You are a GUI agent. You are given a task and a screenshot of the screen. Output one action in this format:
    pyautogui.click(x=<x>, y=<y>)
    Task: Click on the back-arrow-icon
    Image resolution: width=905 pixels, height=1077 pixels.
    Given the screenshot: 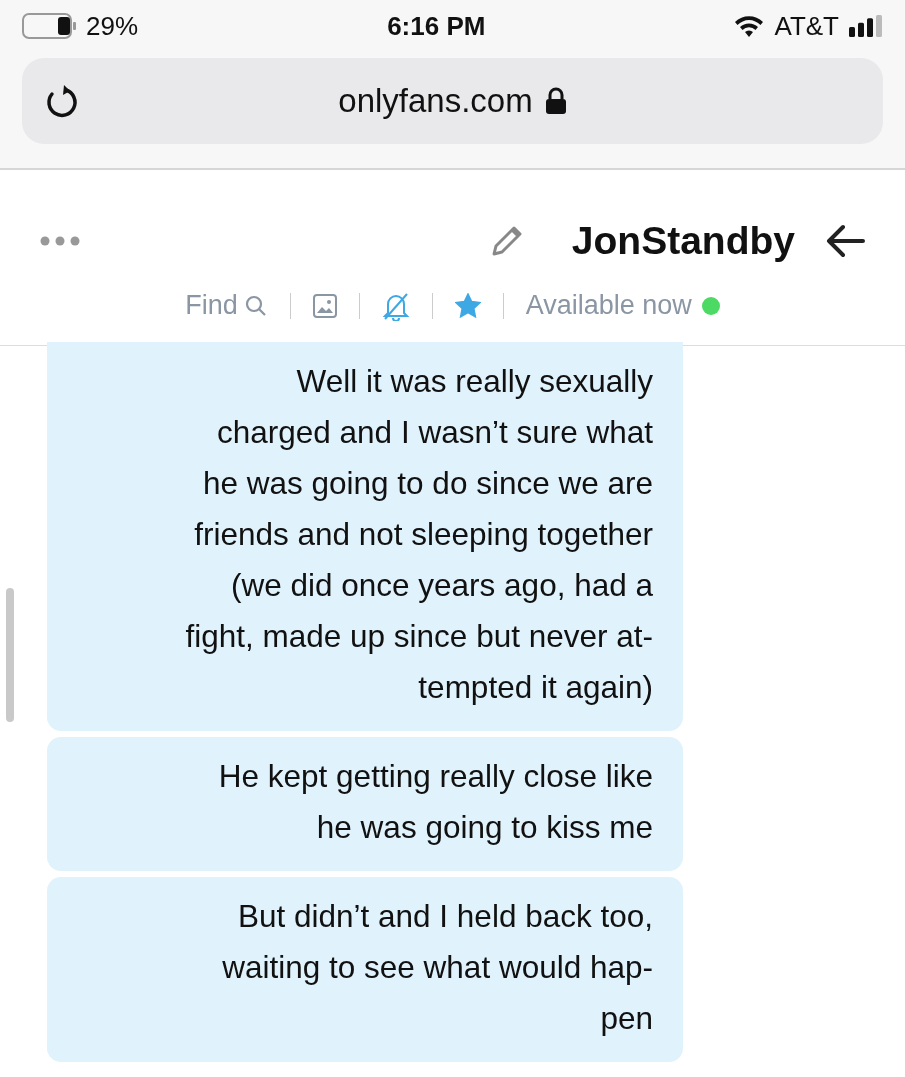 What is the action you would take?
    pyautogui.click(x=845, y=241)
    